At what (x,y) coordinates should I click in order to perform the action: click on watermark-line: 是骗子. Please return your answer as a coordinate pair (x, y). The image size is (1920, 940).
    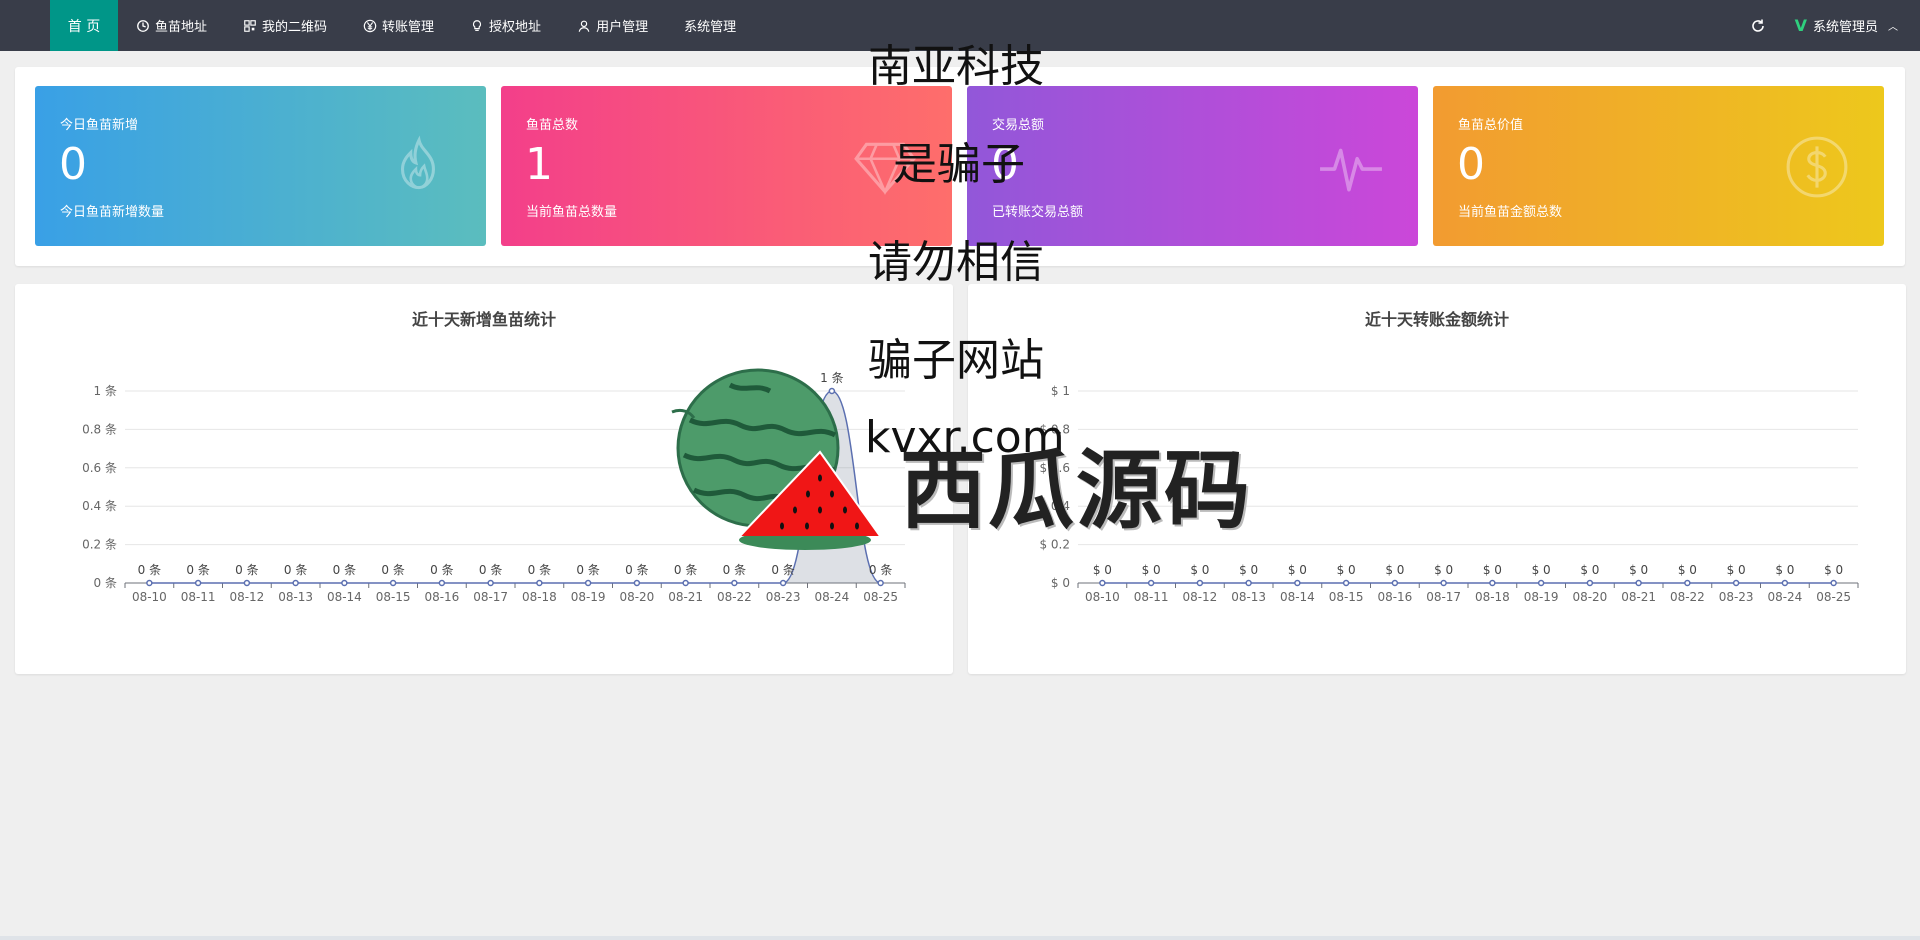
    Looking at the image, I should click on (959, 164).